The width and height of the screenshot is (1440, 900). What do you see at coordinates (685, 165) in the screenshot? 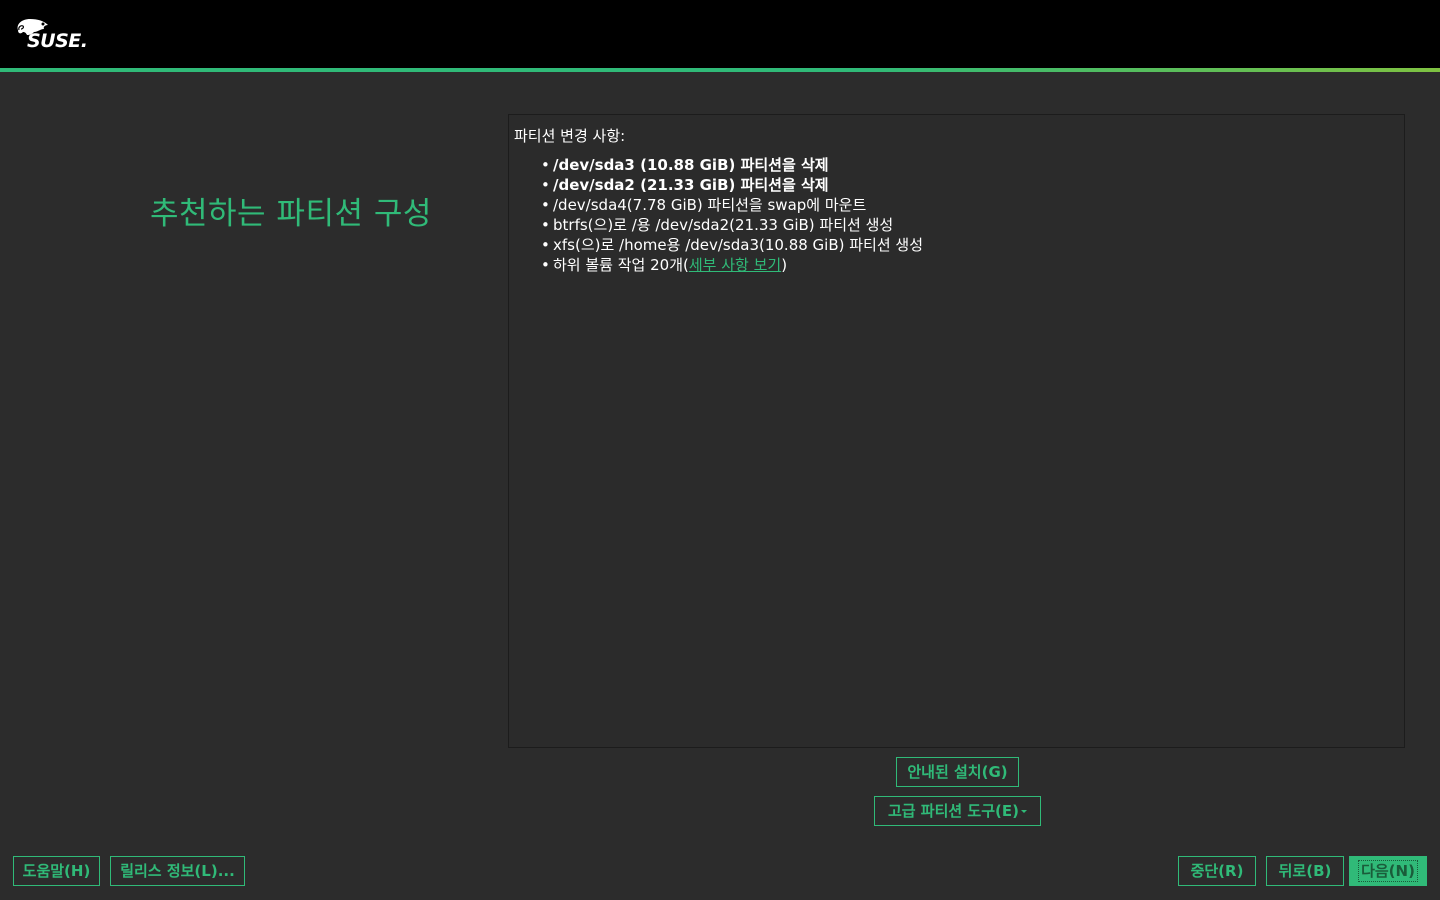
I see `list-item: •/dev/sda3 (10.88 GiB) 파티션을 삭제` at bounding box center [685, 165].